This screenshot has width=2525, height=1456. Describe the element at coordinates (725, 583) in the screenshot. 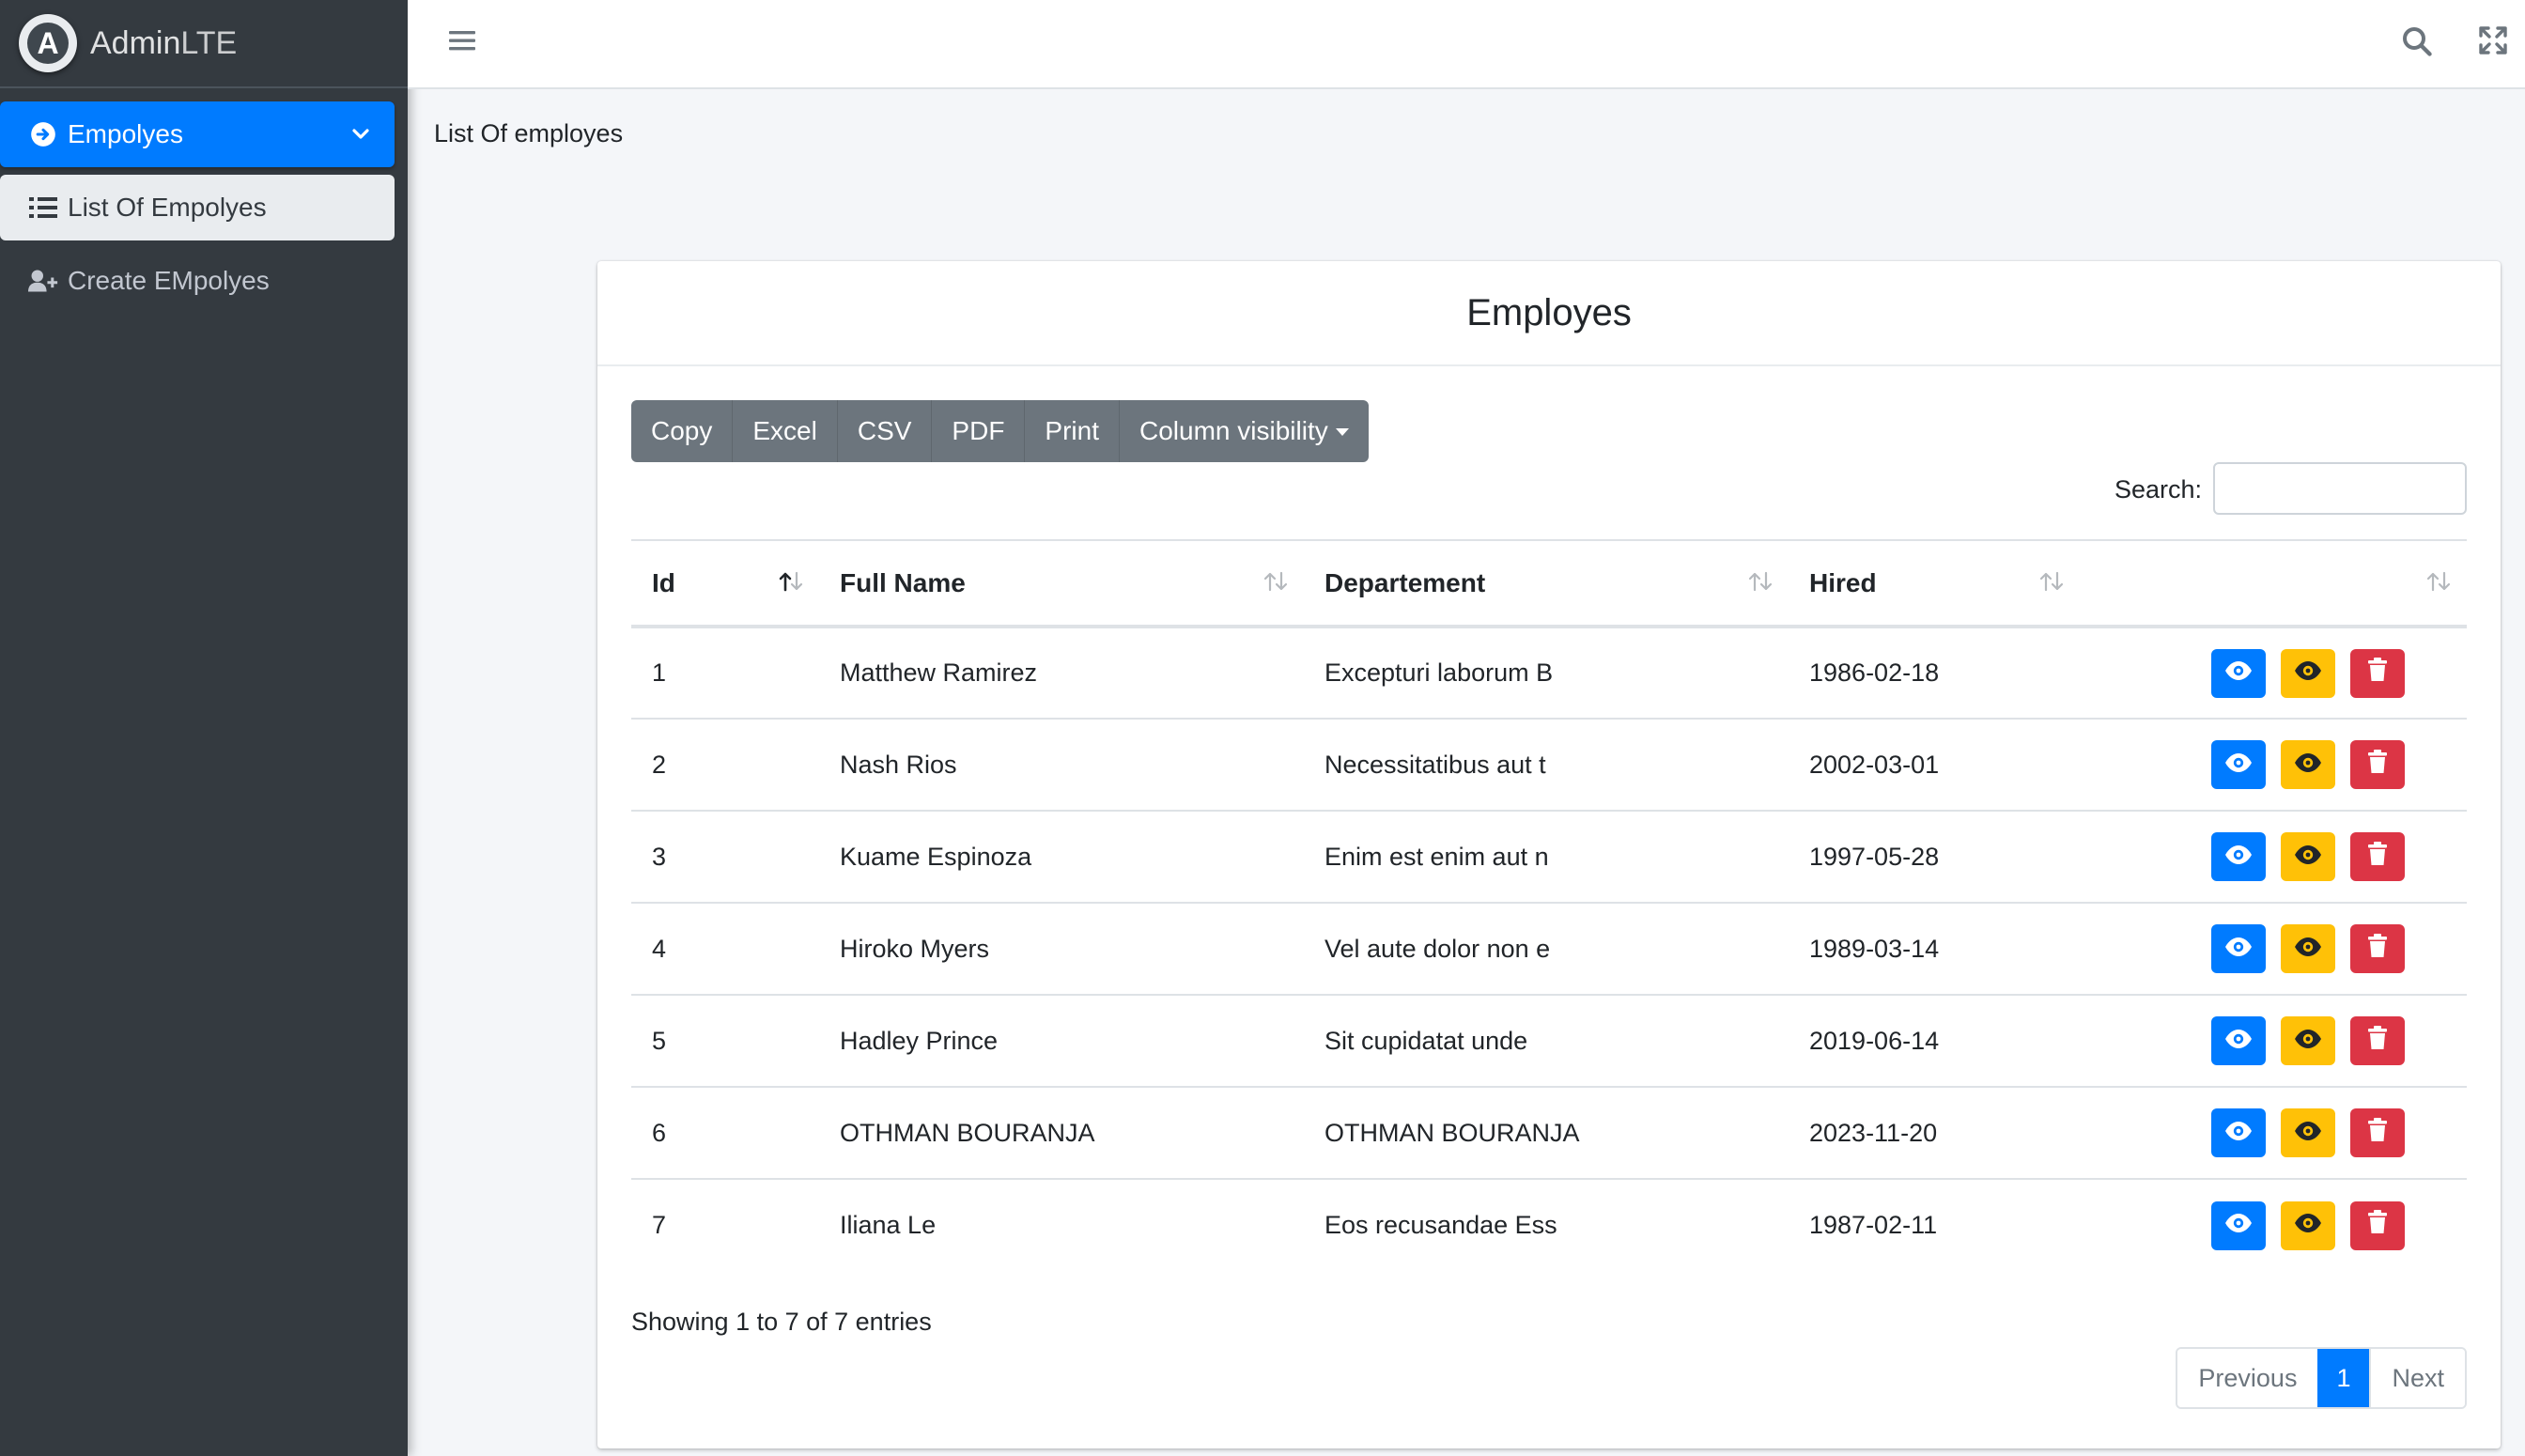

I see `column-header-id: Id` at that location.